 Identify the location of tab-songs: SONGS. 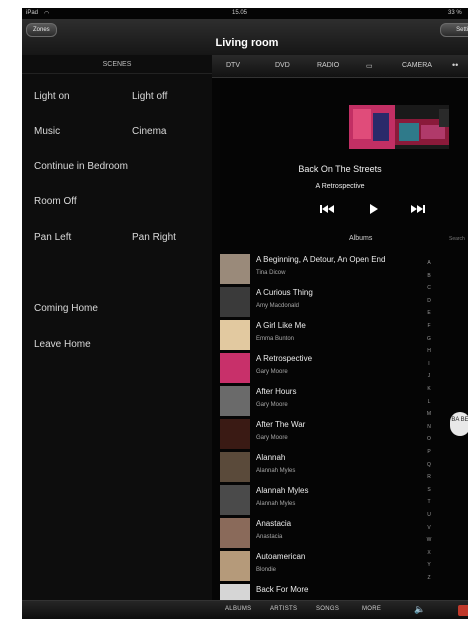
(327, 609).